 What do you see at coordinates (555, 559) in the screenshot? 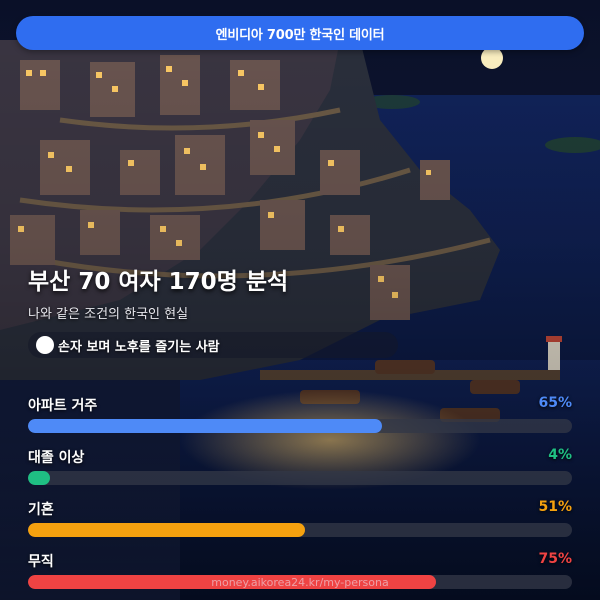
I see `stat-percent: 75%` at bounding box center [555, 559].